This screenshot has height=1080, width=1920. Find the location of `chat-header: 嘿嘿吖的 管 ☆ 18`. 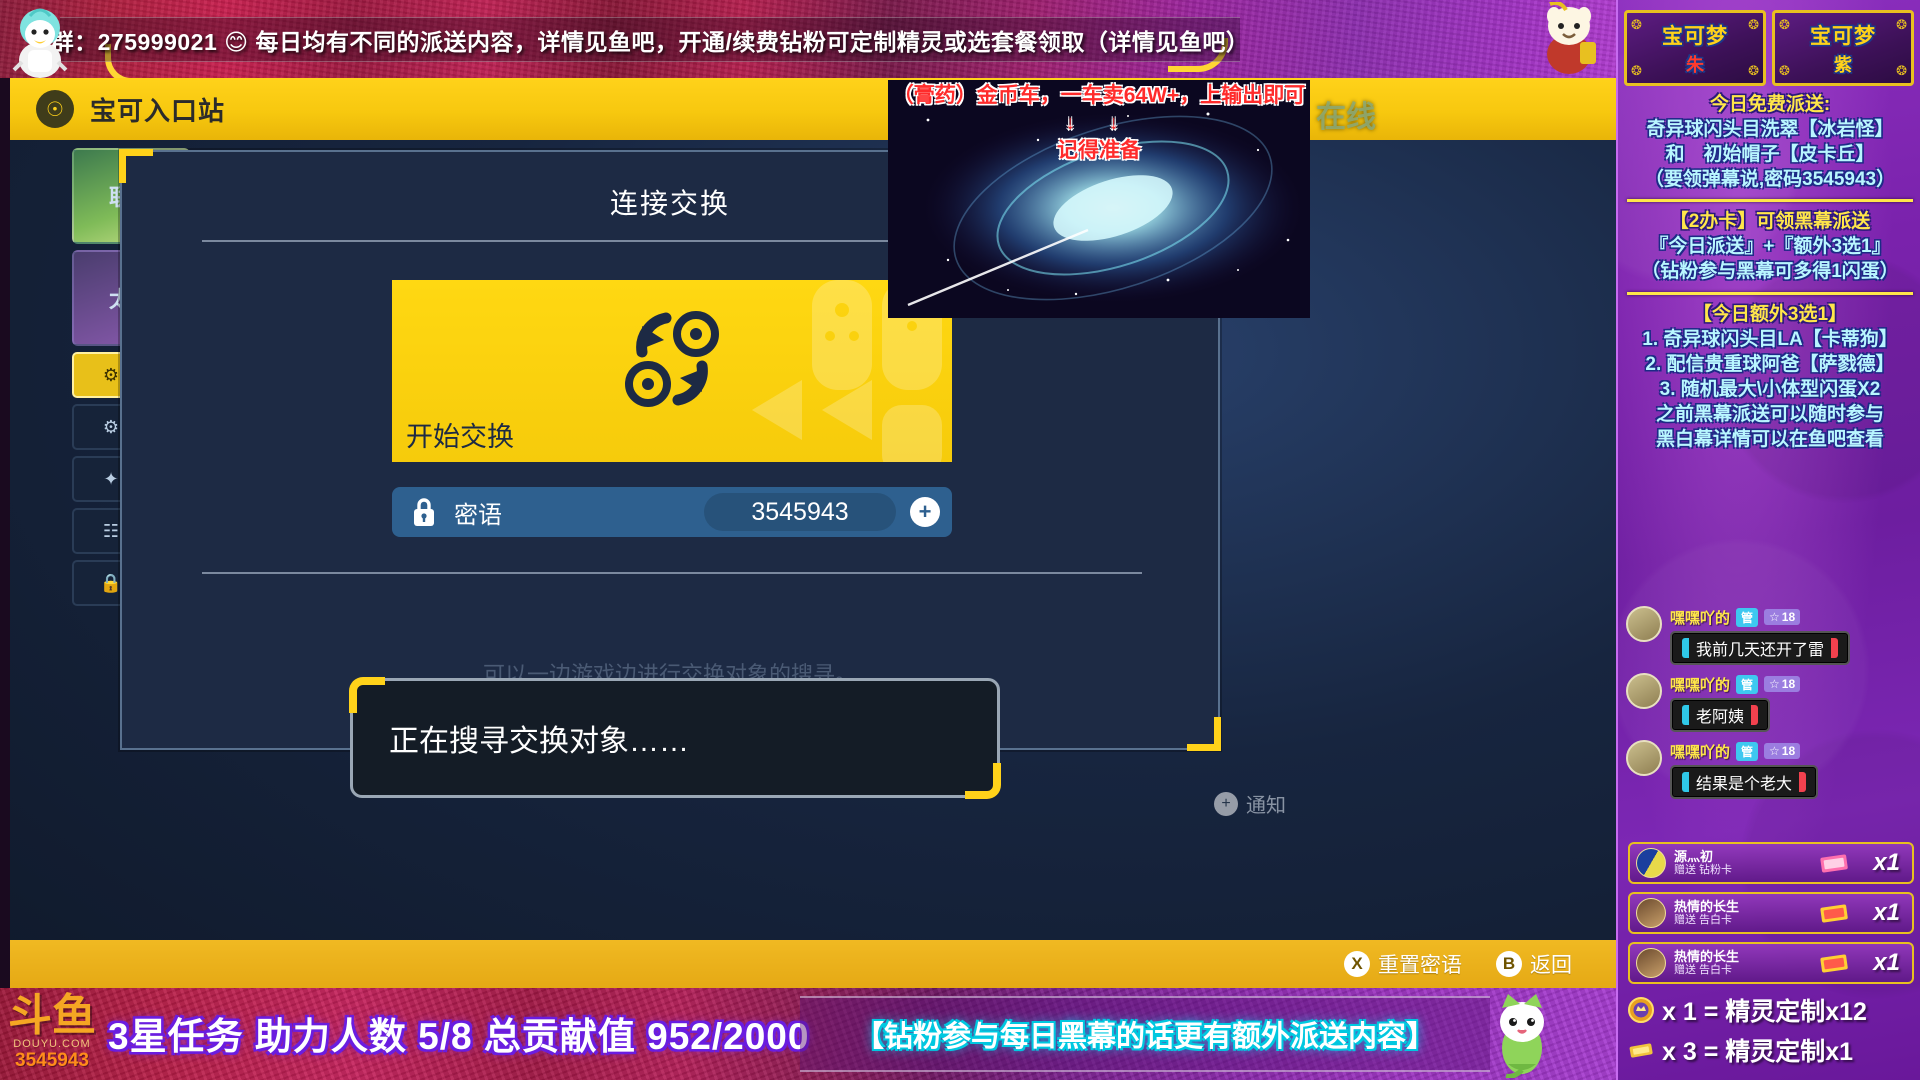

chat-header: 嘿嘿吖的 管 ☆ 18 is located at coordinates (1793, 751).